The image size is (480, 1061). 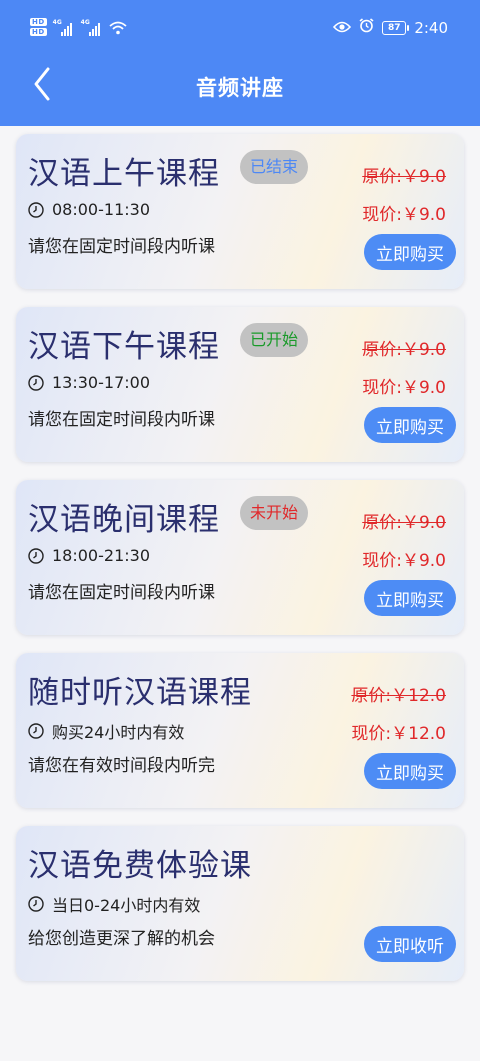 What do you see at coordinates (121, 939) in the screenshot?
I see `course-description: 给您创造更深了解的机会` at bounding box center [121, 939].